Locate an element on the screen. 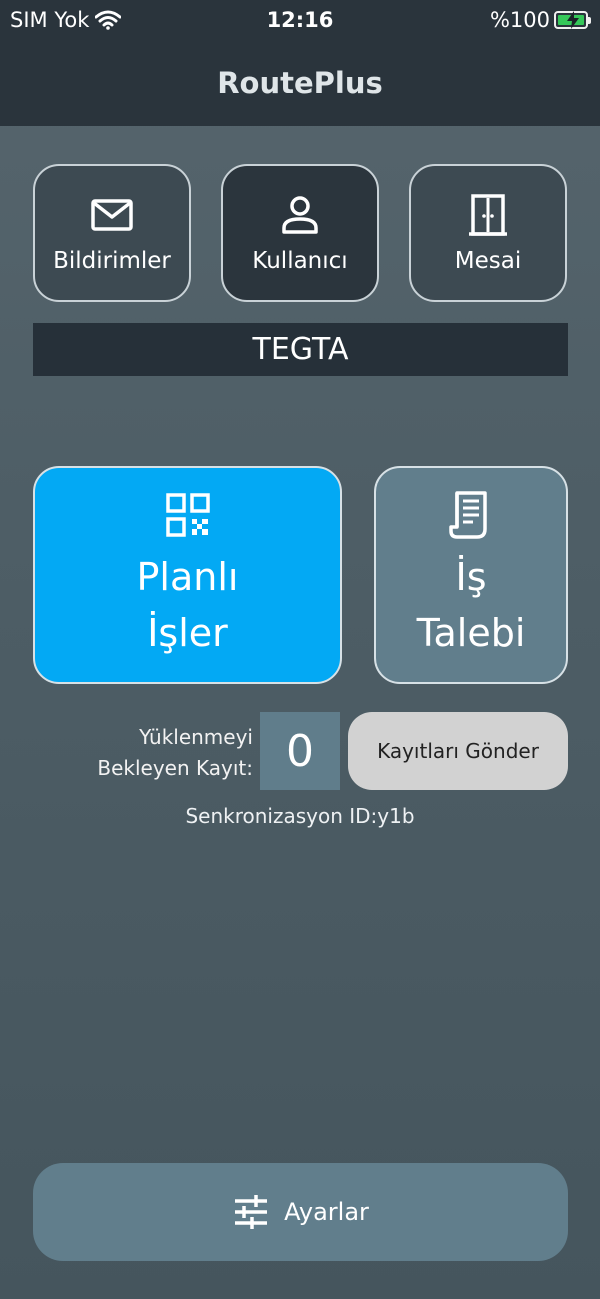 This screenshot has width=600, height=1299. planned-jobs-button: Planlı İşler is located at coordinates (187, 575).